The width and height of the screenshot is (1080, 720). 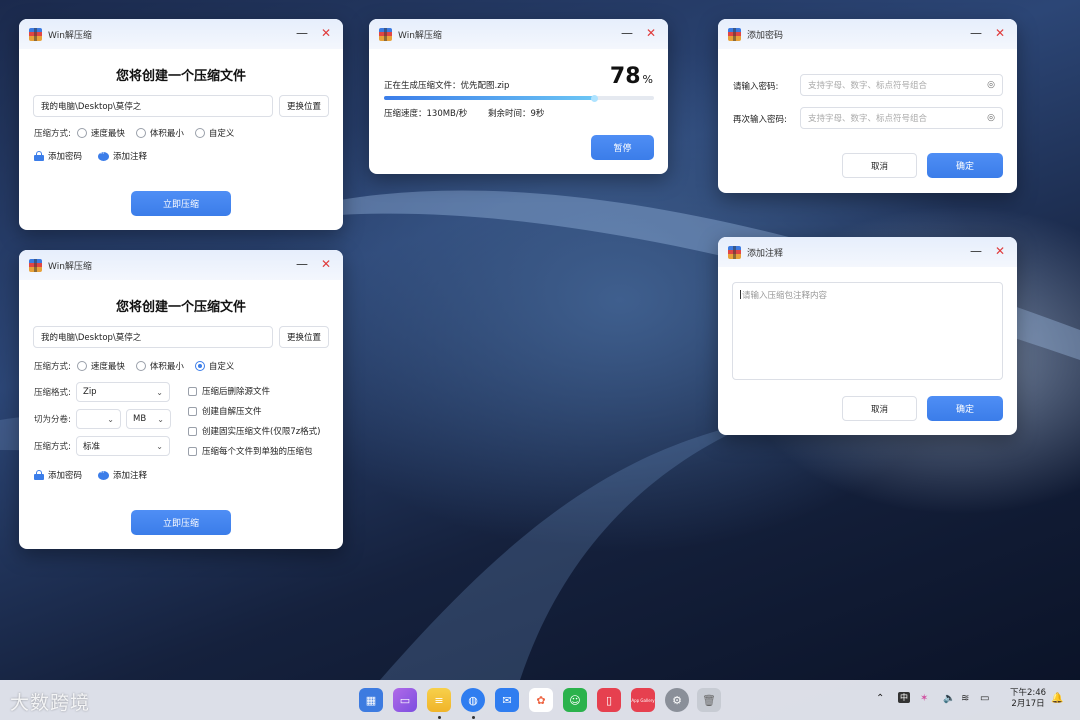 What do you see at coordinates (516, 114) in the screenshot?
I see `remaining-time-text: 剩余时间：9秒` at bounding box center [516, 114].